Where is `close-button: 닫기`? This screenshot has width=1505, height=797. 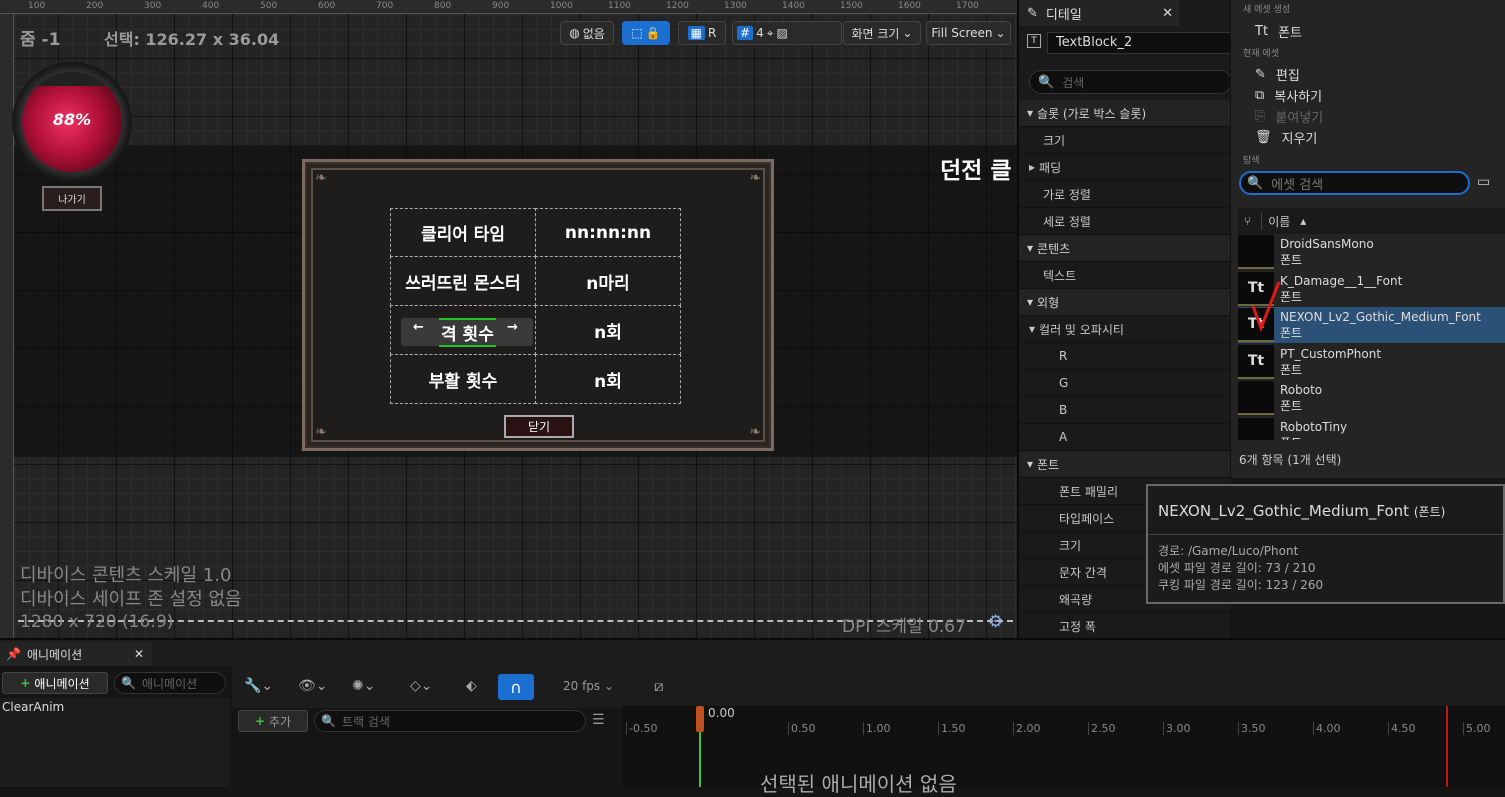 close-button: 닫기 is located at coordinates (539, 426).